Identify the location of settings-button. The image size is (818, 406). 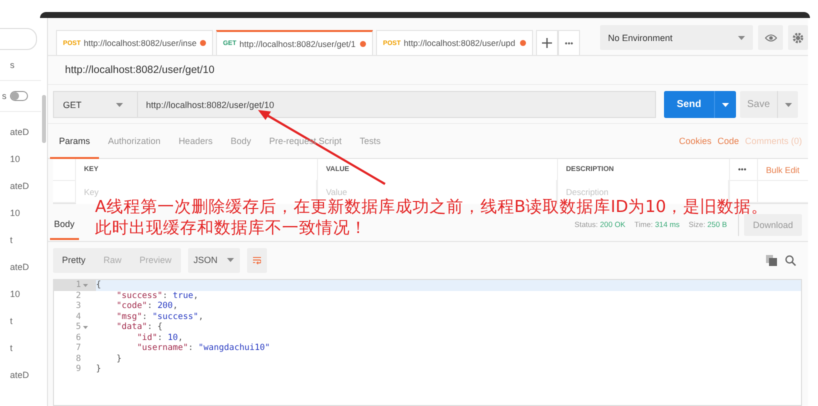
(798, 37).